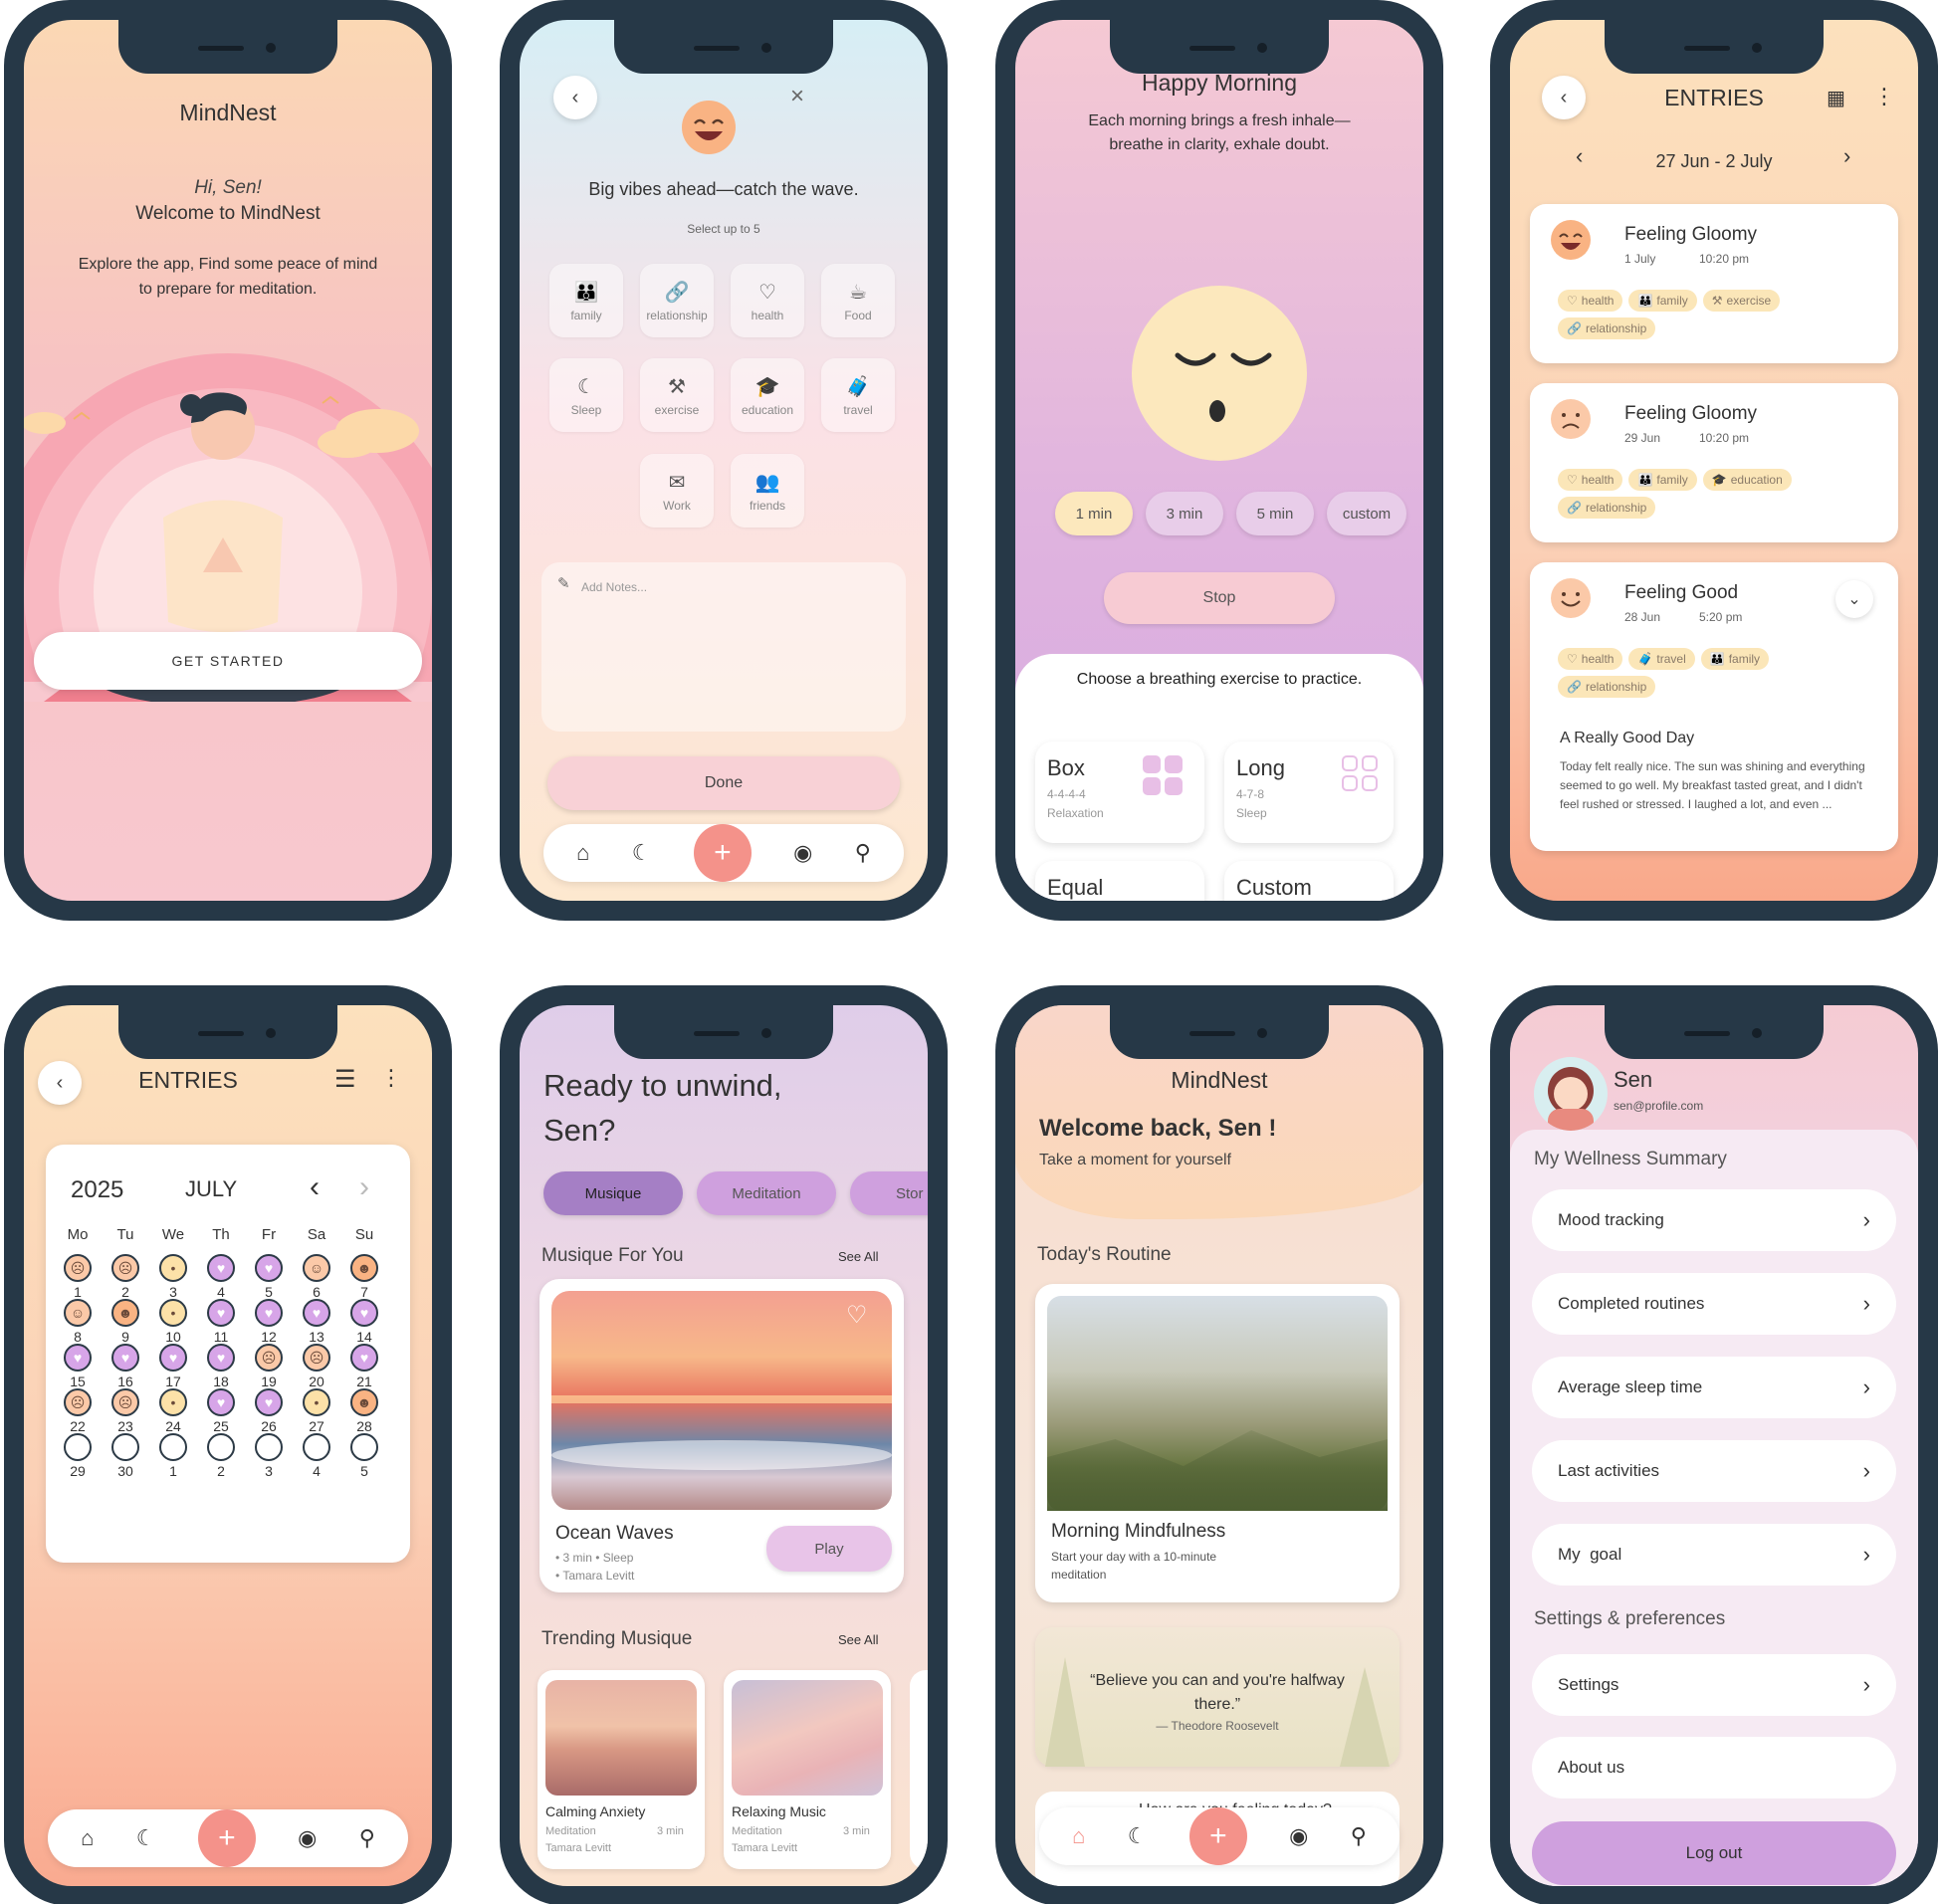 The height and width of the screenshot is (1904, 1940). I want to click on exercise-equal-card: Equal, so click(1119, 881).